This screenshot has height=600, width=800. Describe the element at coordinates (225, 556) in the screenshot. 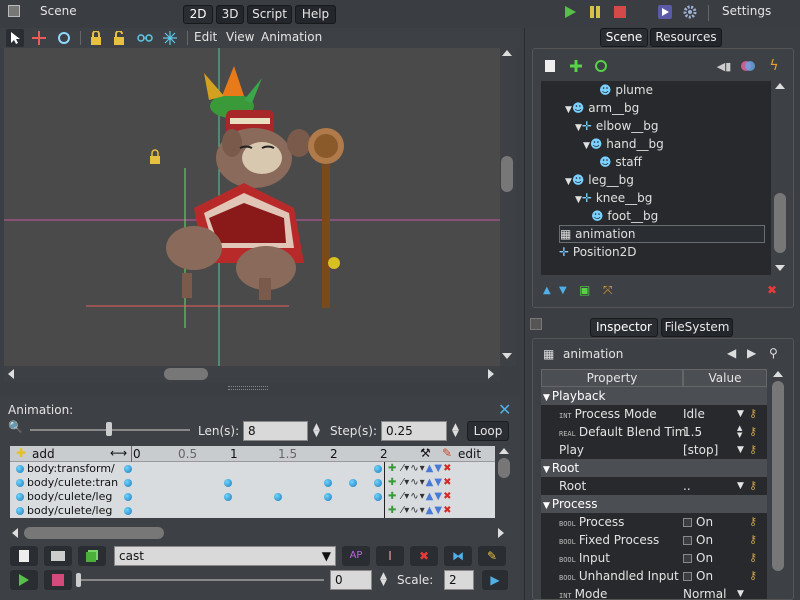

I see `animation-select: cast ▼` at that location.